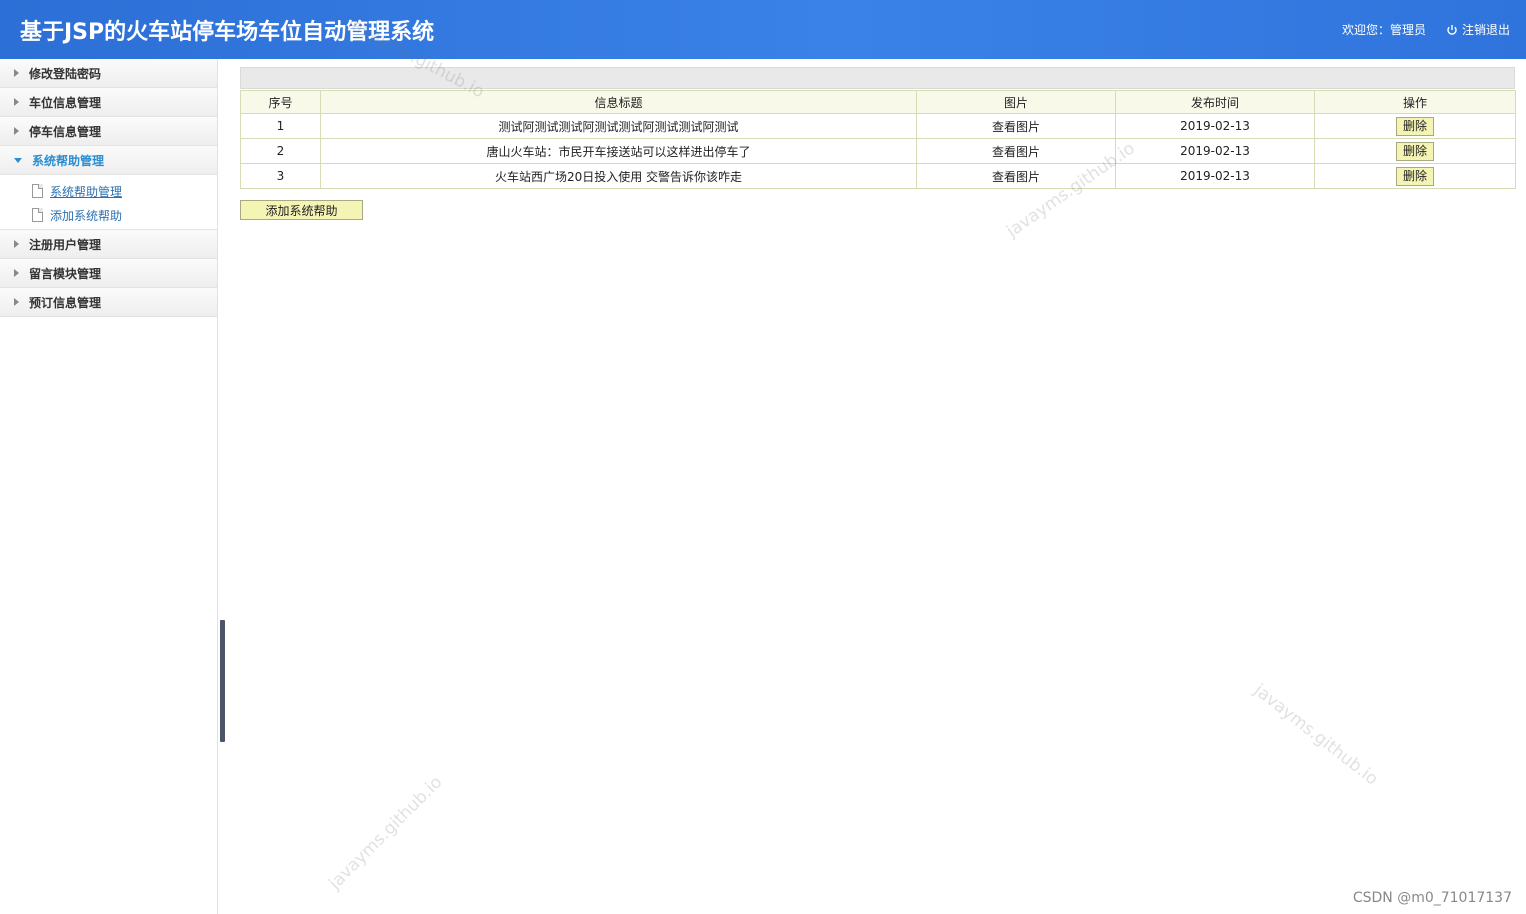 The image size is (1526, 914). I want to click on submenu-item-label: 系统帮助管理, so click(86, 191).